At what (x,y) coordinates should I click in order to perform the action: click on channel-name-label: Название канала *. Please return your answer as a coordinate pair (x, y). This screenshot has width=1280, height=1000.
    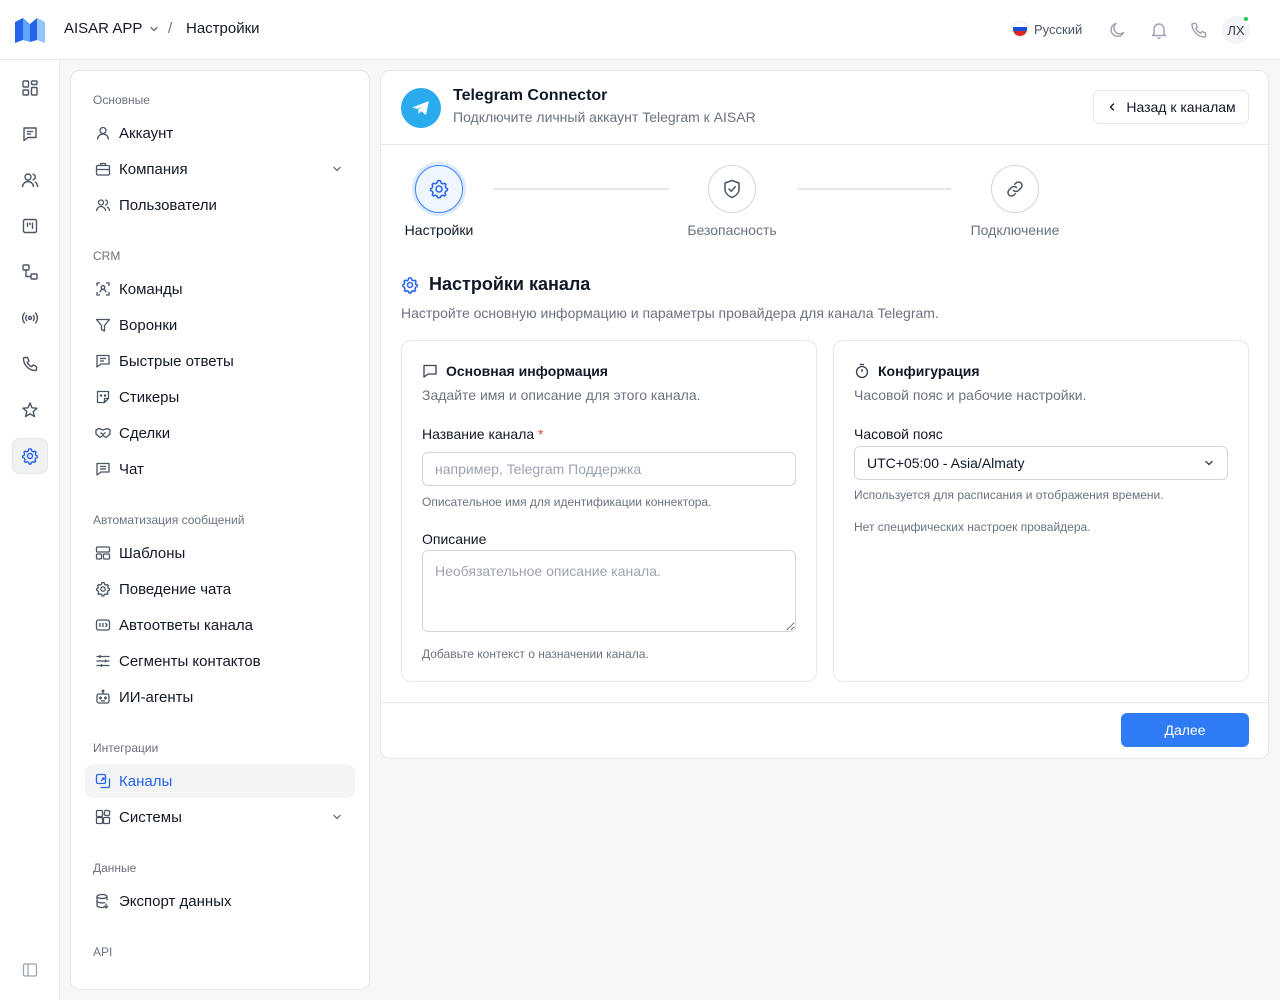
    Looking at the image, I should click on (483, 434).